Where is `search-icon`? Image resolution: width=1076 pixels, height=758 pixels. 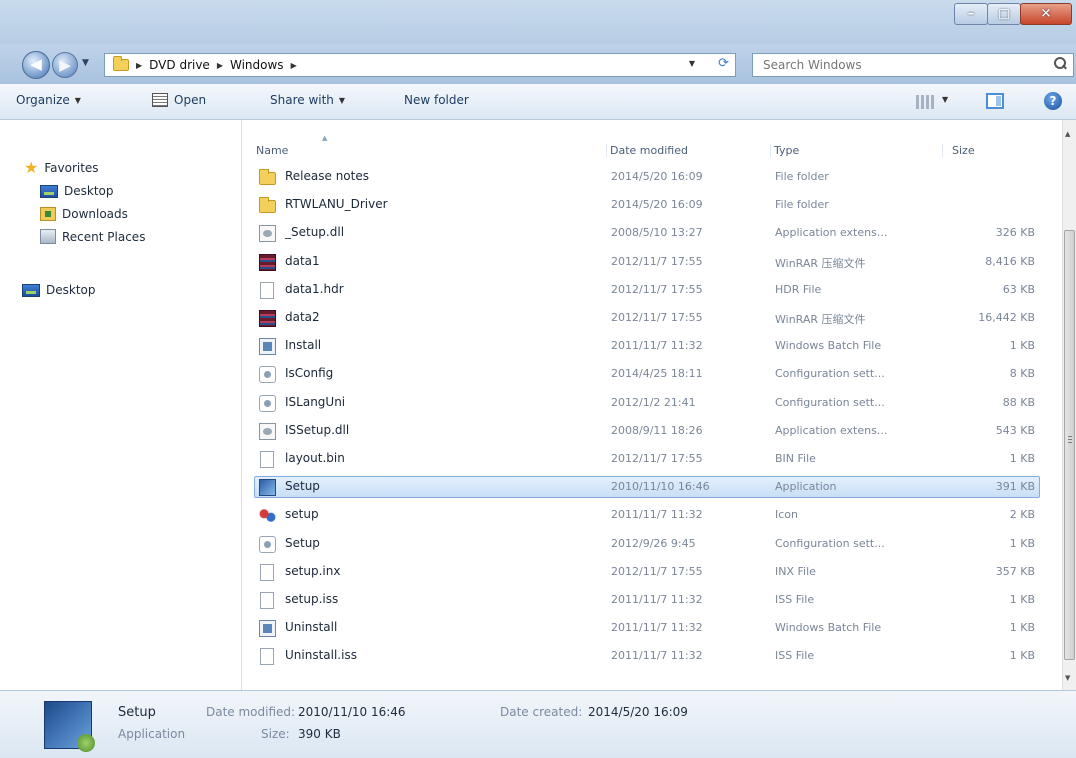 search-icon is located at coordinates (1060, 63).